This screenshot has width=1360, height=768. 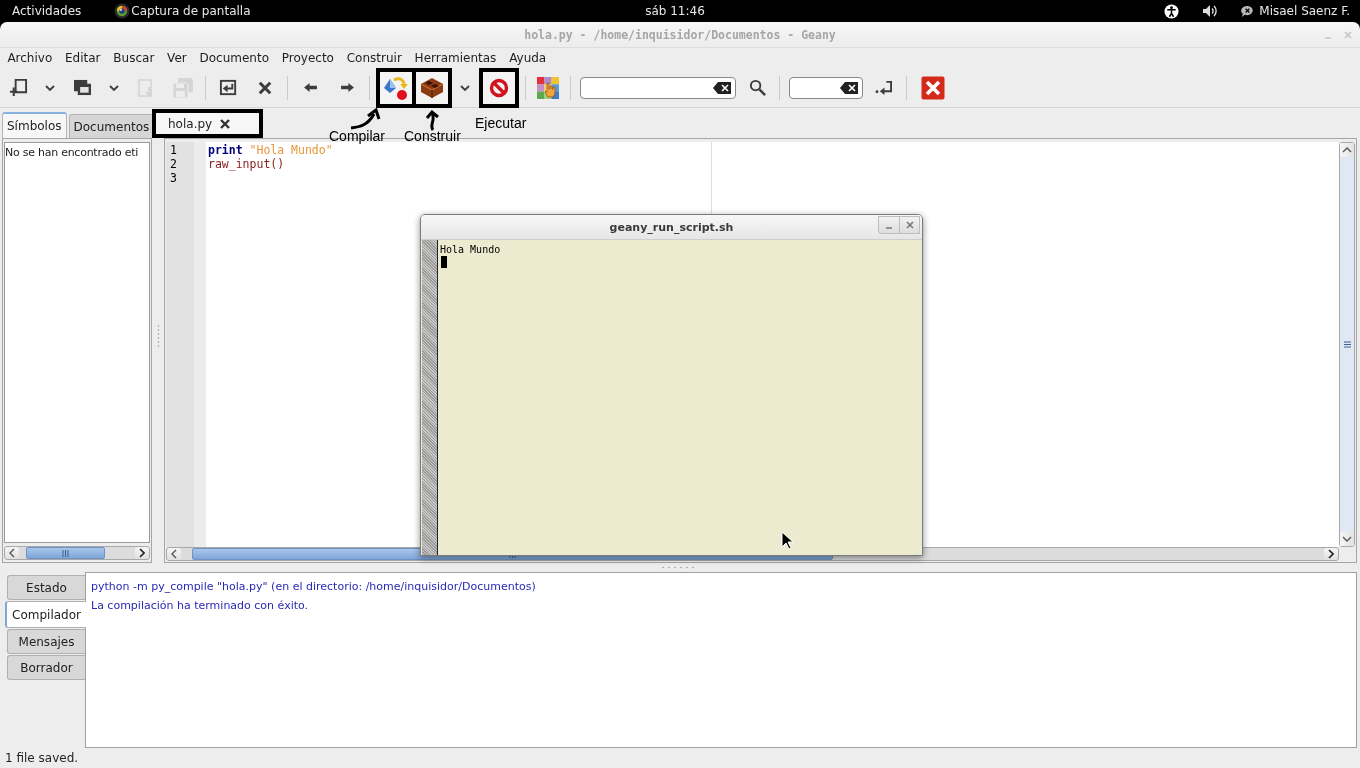 What do you see at coordinates (433, 120) in the screenshot?
I see `curved-arrow-icon` at bounding box center [433, 120].